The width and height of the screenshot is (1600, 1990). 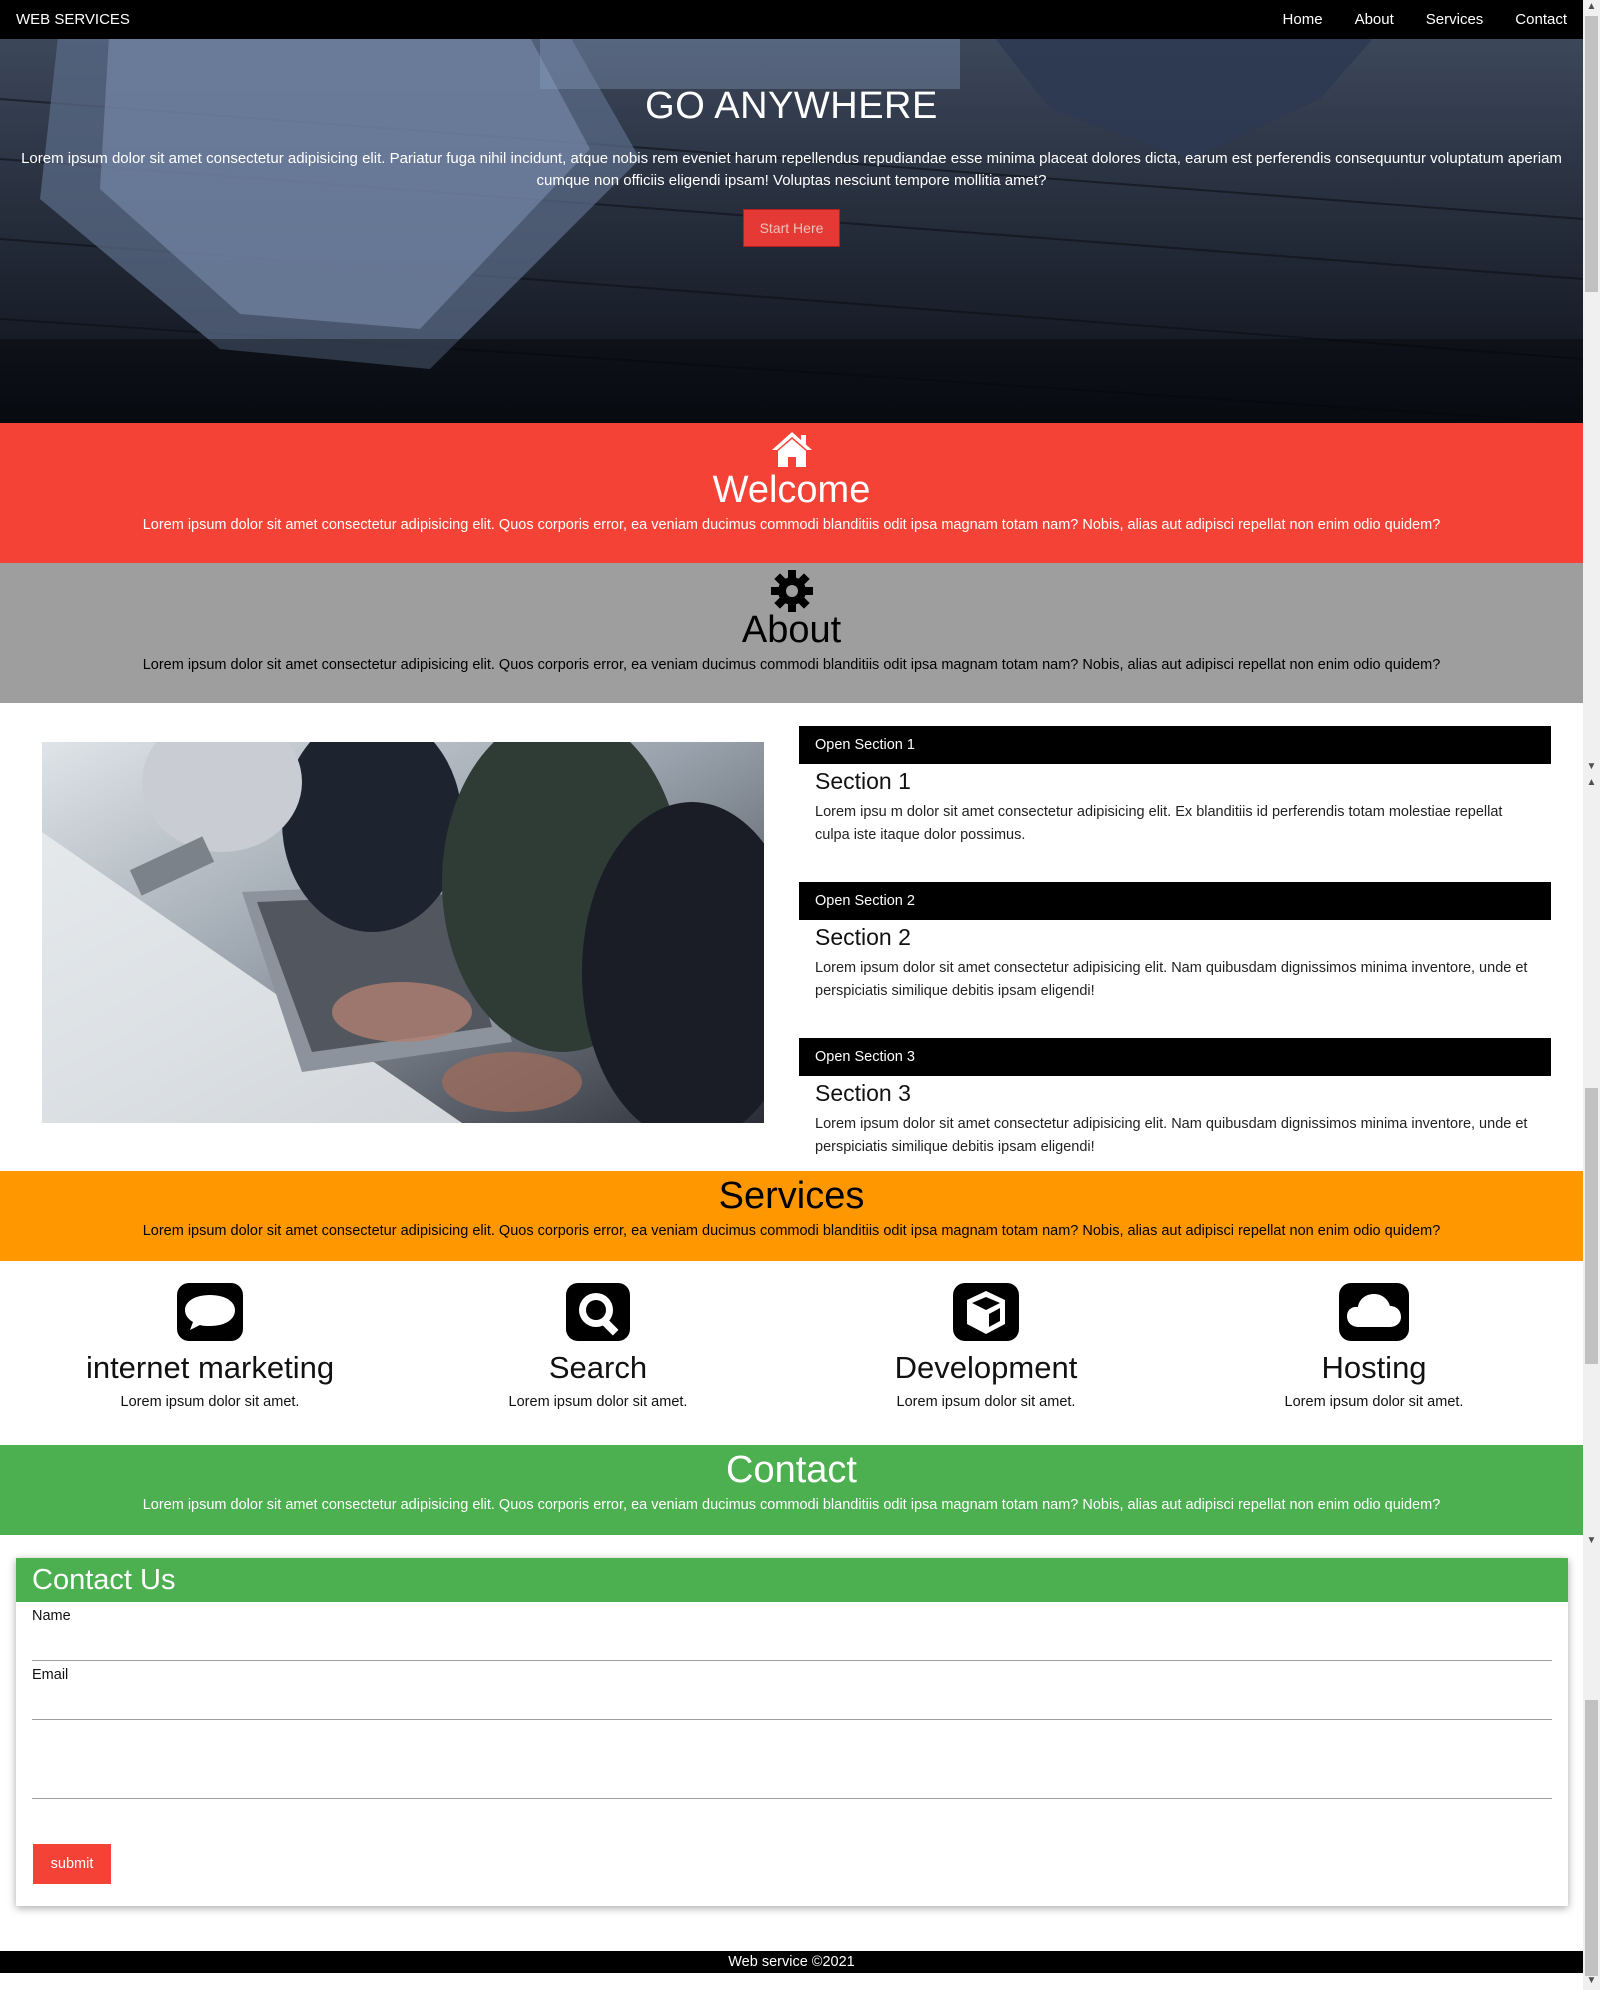 What do you see at coordinates (791, 449) in the screenshot?
I see `home-icon` at bounding box center [791, 449].